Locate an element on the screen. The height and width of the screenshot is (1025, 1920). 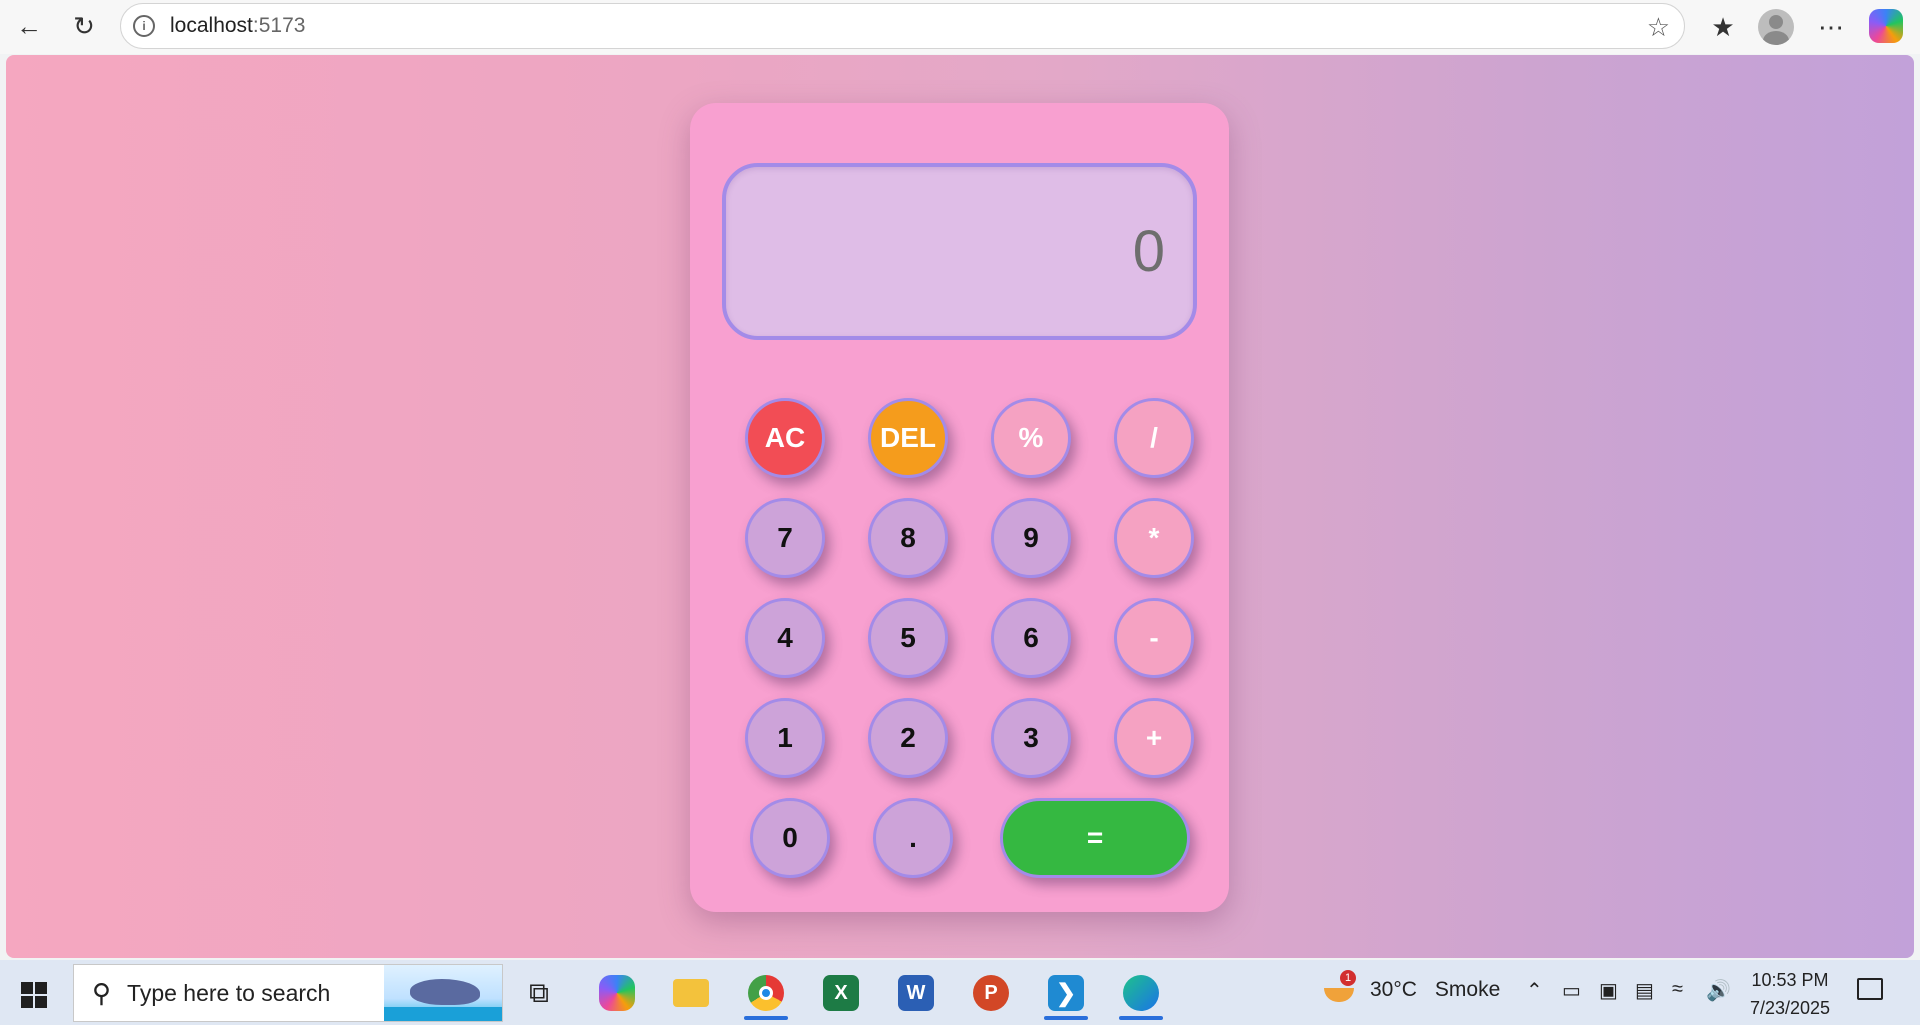
delete-button: DEL is located at coordinates (908, 438).